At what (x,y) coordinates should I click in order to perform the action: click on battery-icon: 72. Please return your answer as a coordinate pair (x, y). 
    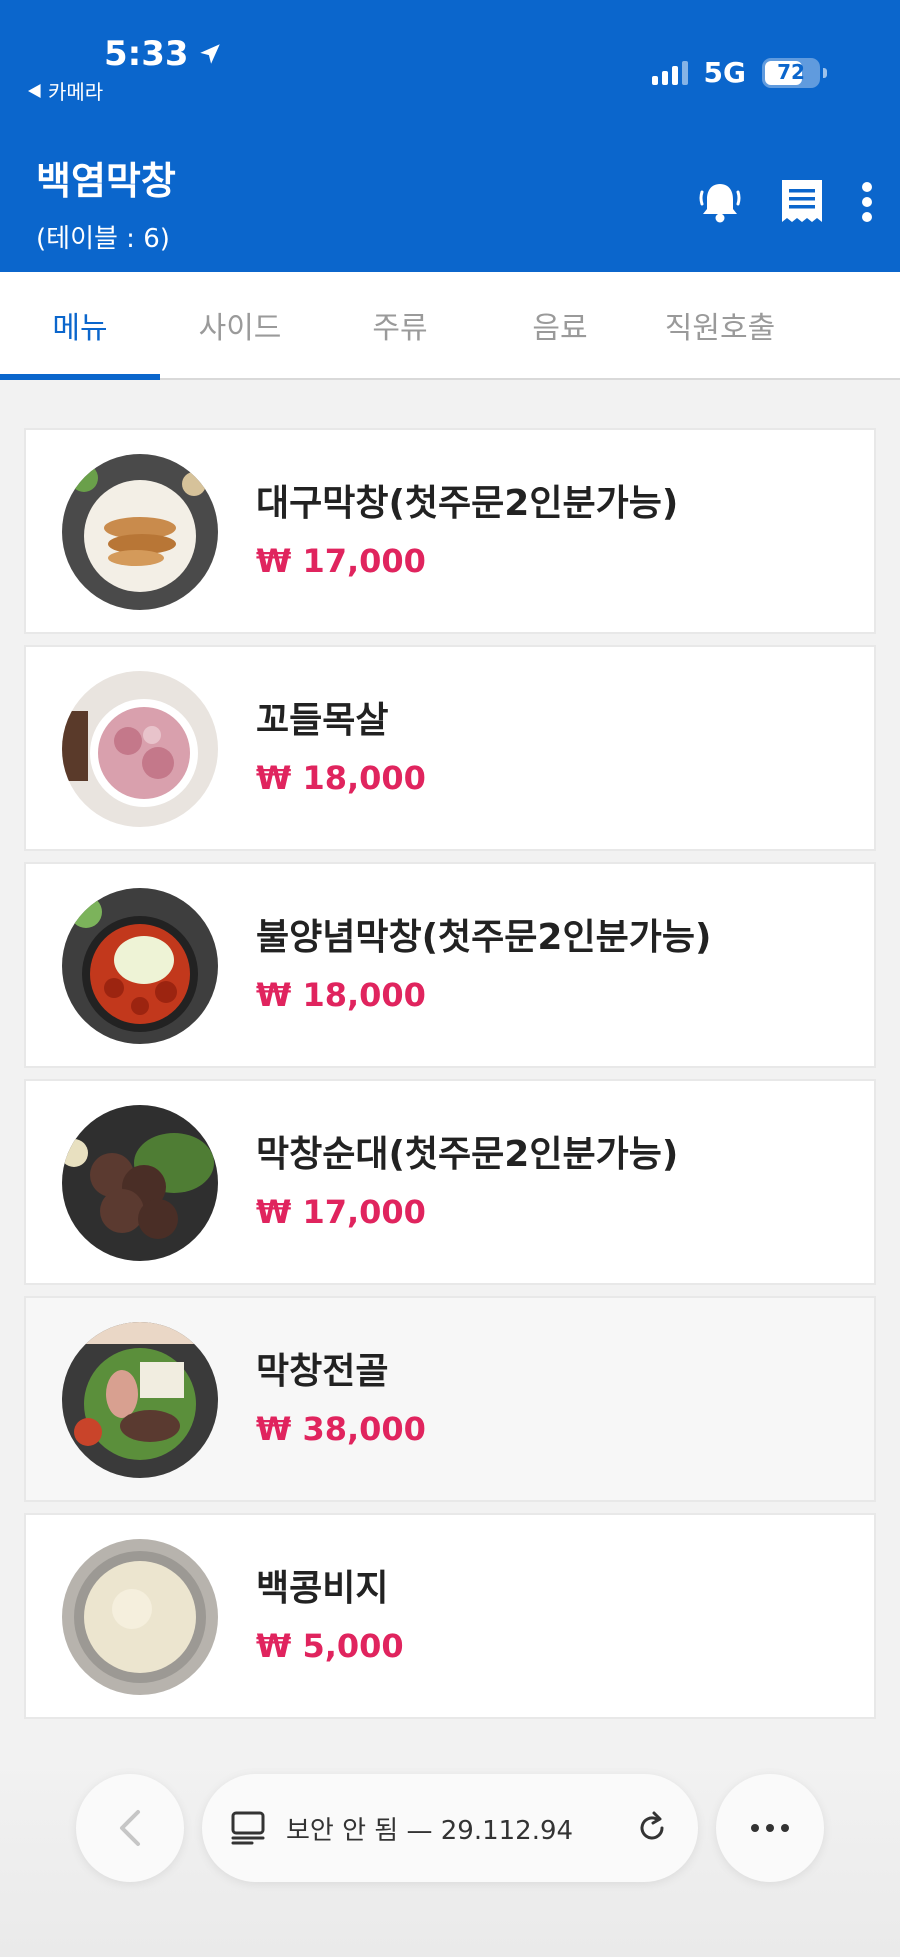
    Looking at the image, I should click on (794, 72).